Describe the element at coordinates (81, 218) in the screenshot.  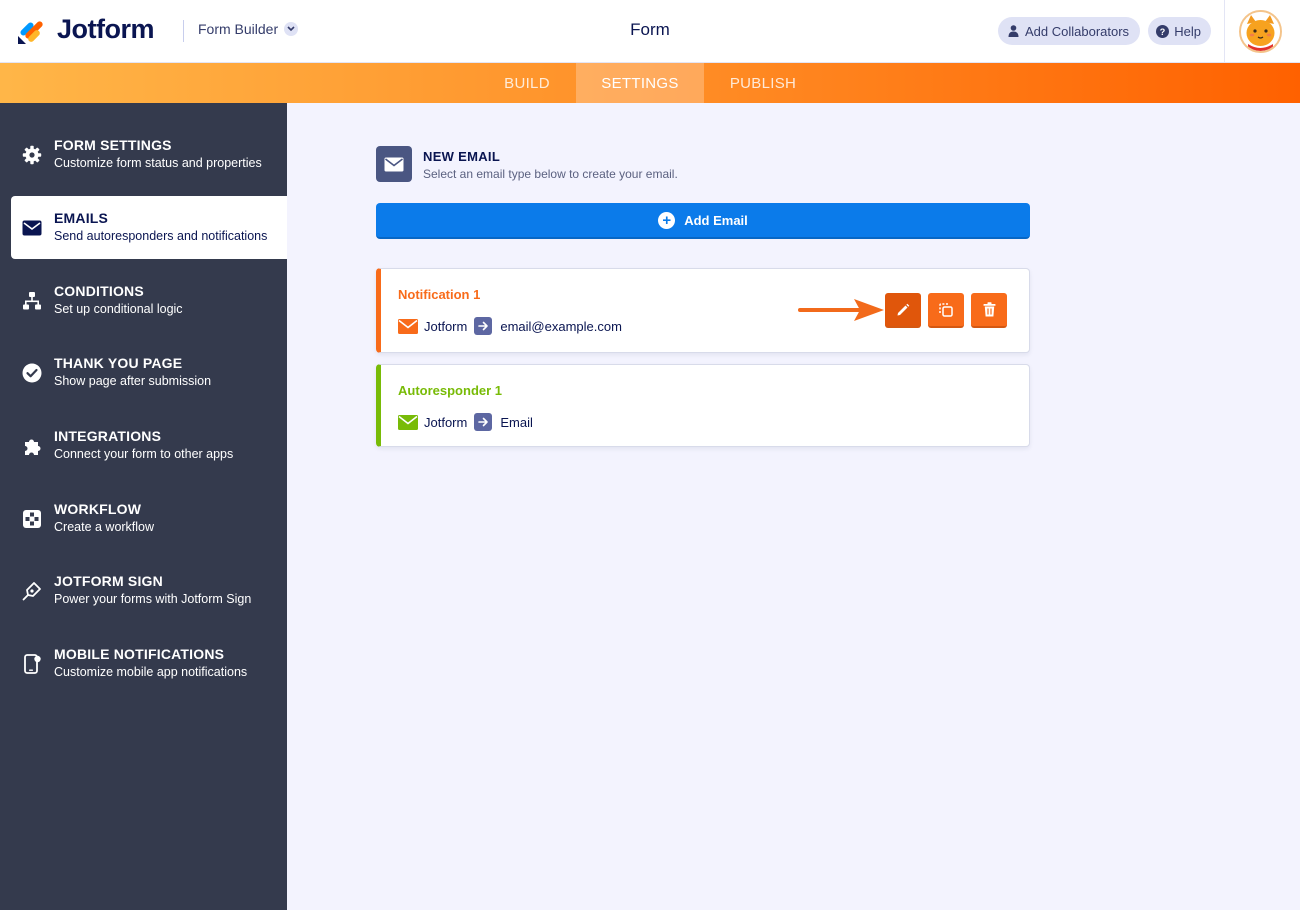
I see `sidebar-item-title: EMAILS` at that location.